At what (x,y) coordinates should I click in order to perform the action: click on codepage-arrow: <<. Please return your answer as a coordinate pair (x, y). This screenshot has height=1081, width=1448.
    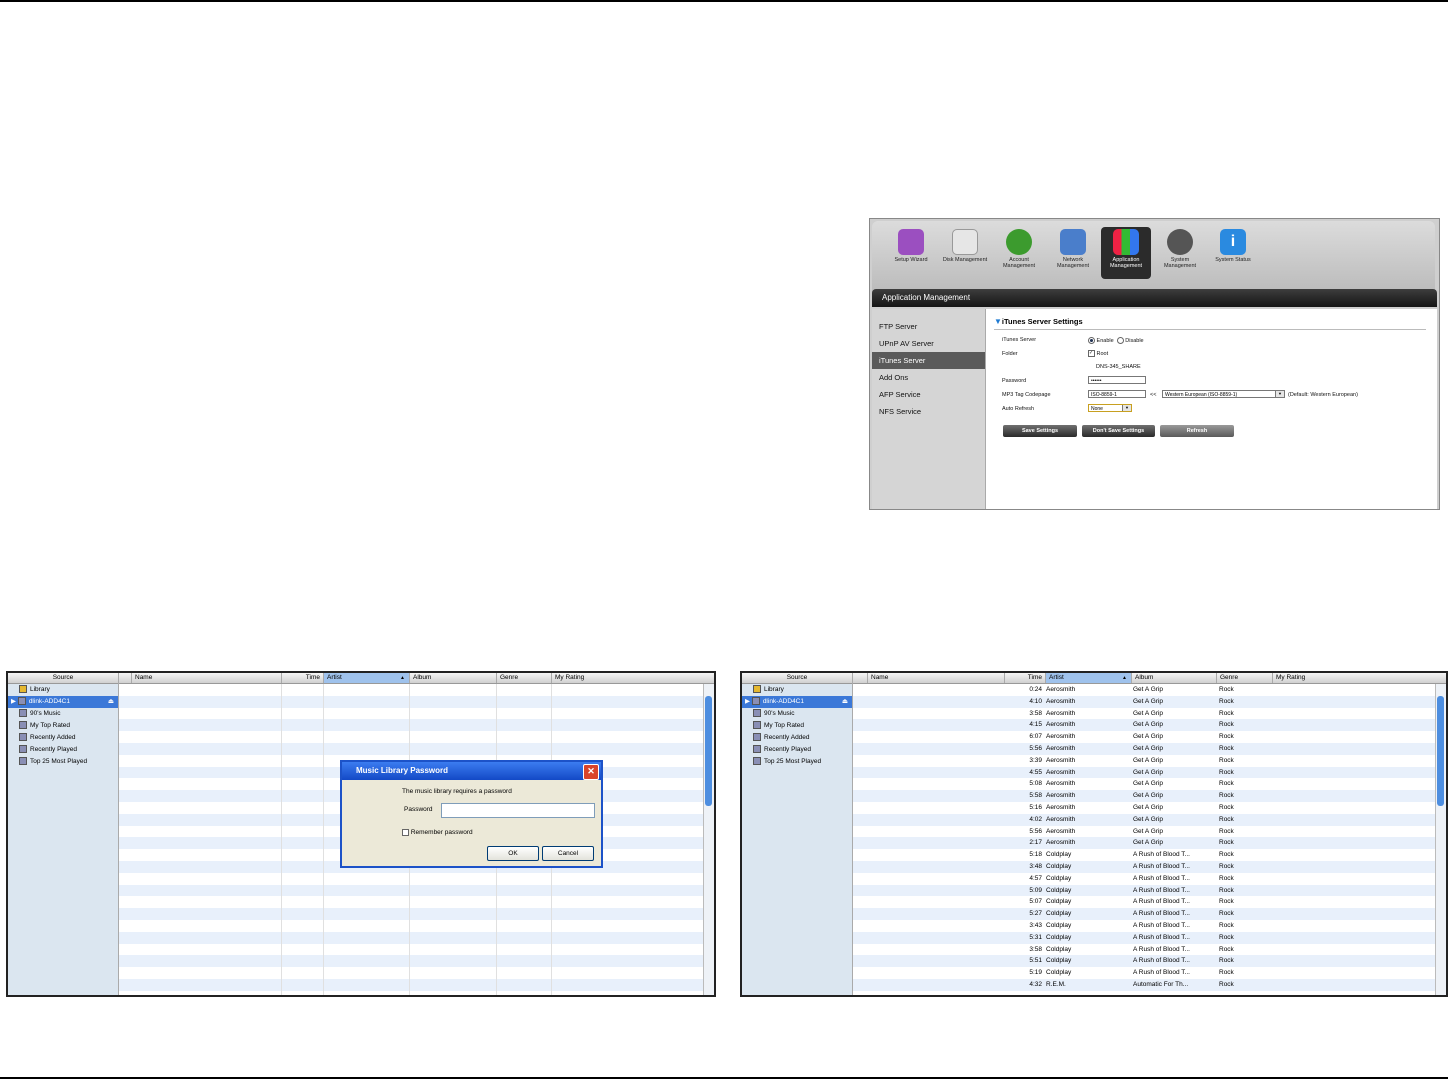
    Looking at the image, I should click on (1153, 395).